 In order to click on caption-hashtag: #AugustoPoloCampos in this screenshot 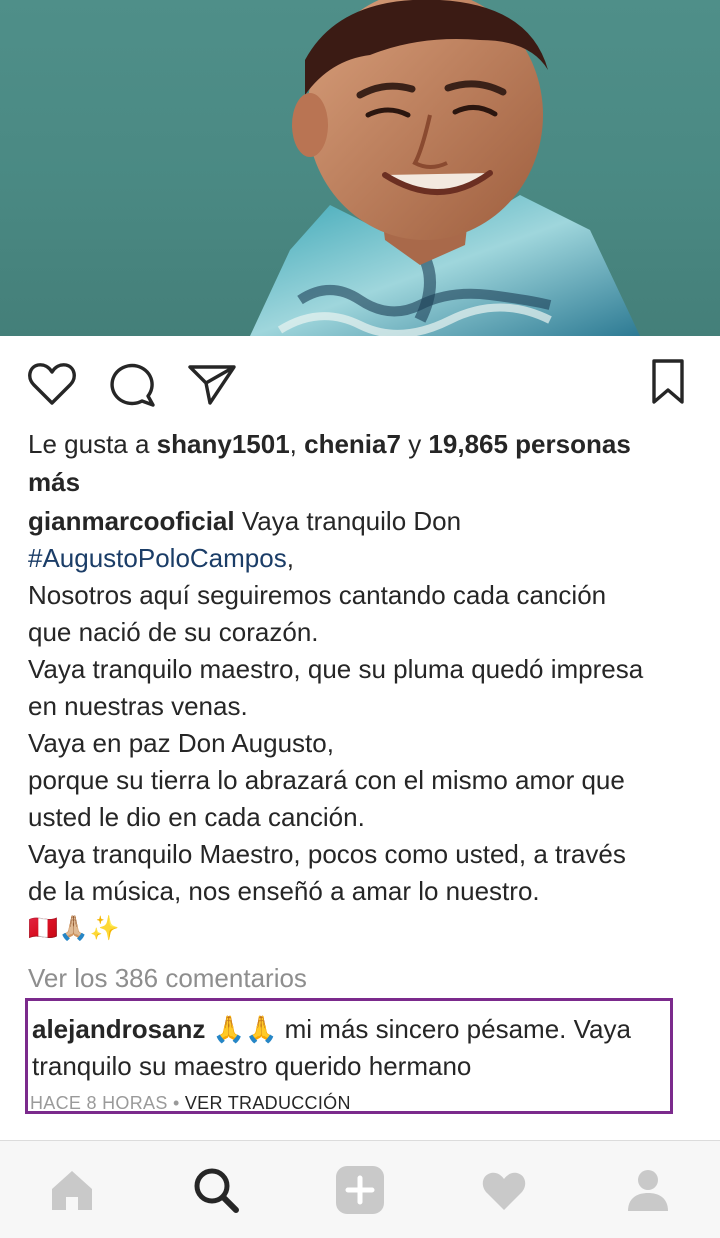, I will do `click(157, 558)`.